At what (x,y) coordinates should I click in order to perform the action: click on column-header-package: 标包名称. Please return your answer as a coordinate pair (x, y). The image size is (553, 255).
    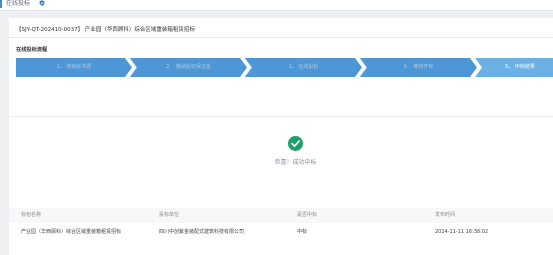
    Looking at the image, I should click on (31, 215).